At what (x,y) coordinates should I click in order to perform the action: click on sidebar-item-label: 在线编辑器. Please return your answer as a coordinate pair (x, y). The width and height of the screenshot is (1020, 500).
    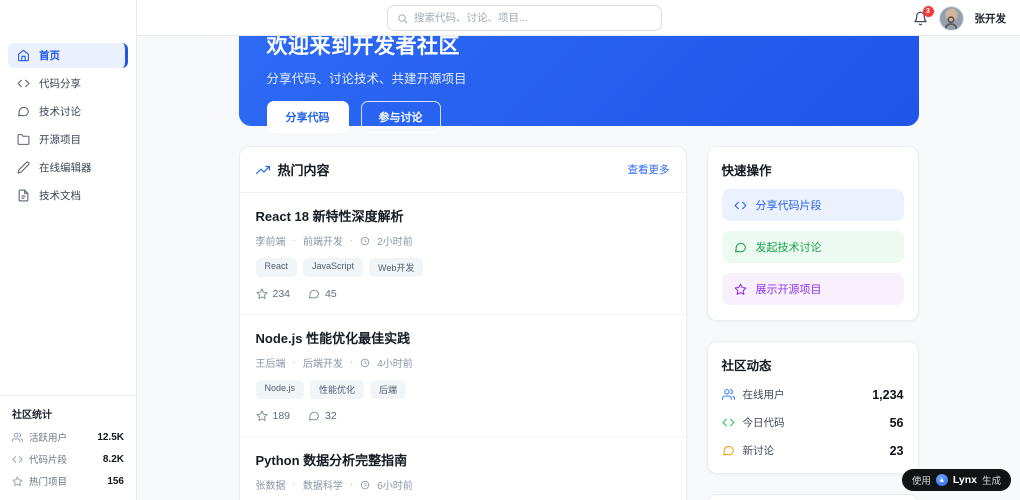
    Looking at the image, I should click on (65, 168).